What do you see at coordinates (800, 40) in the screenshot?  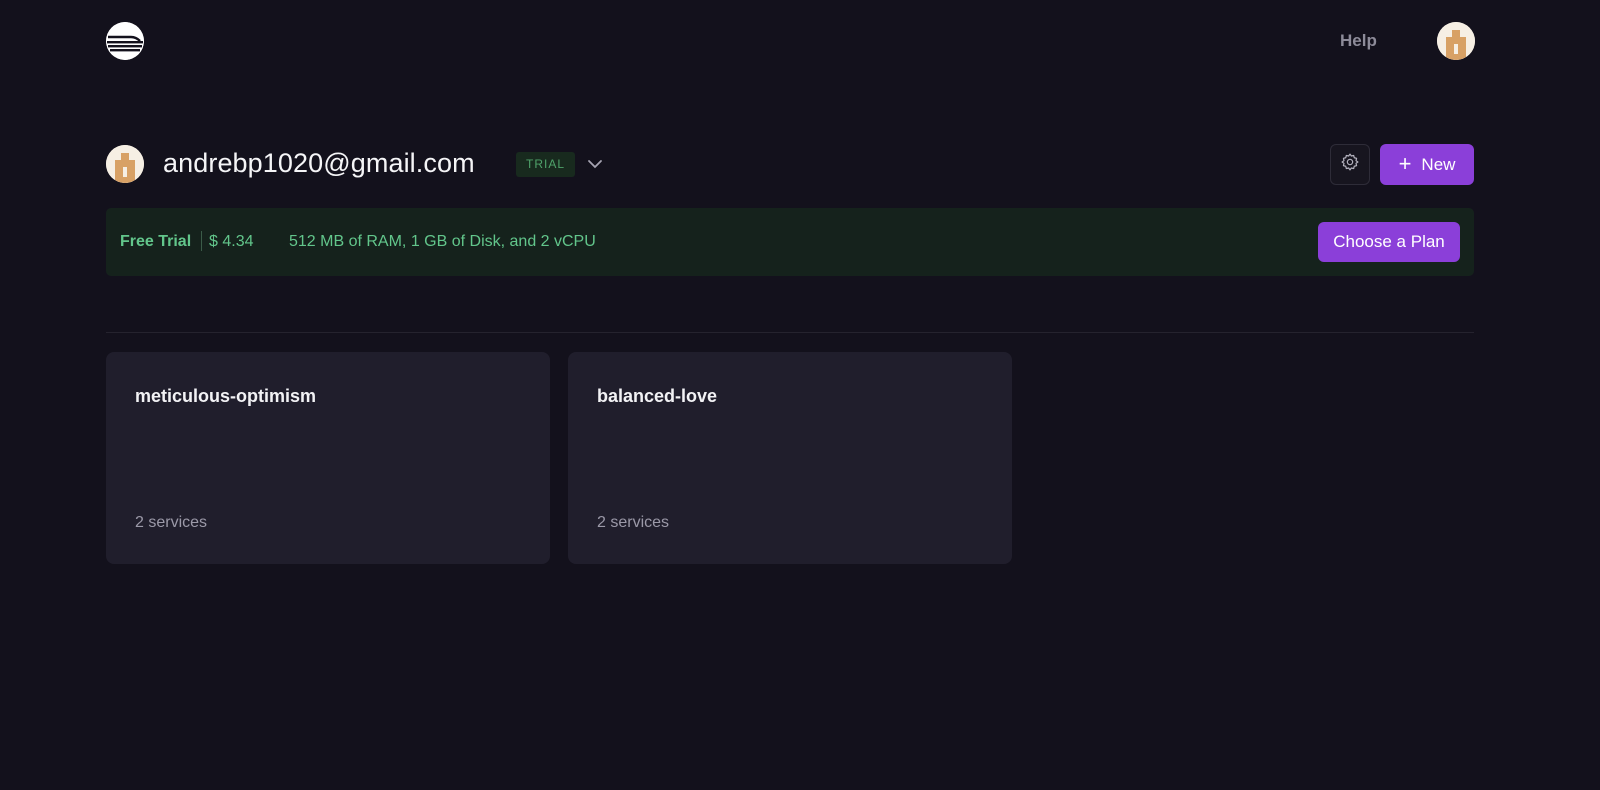 I see `top-navigation: Help` at bounding box center [800, 40].